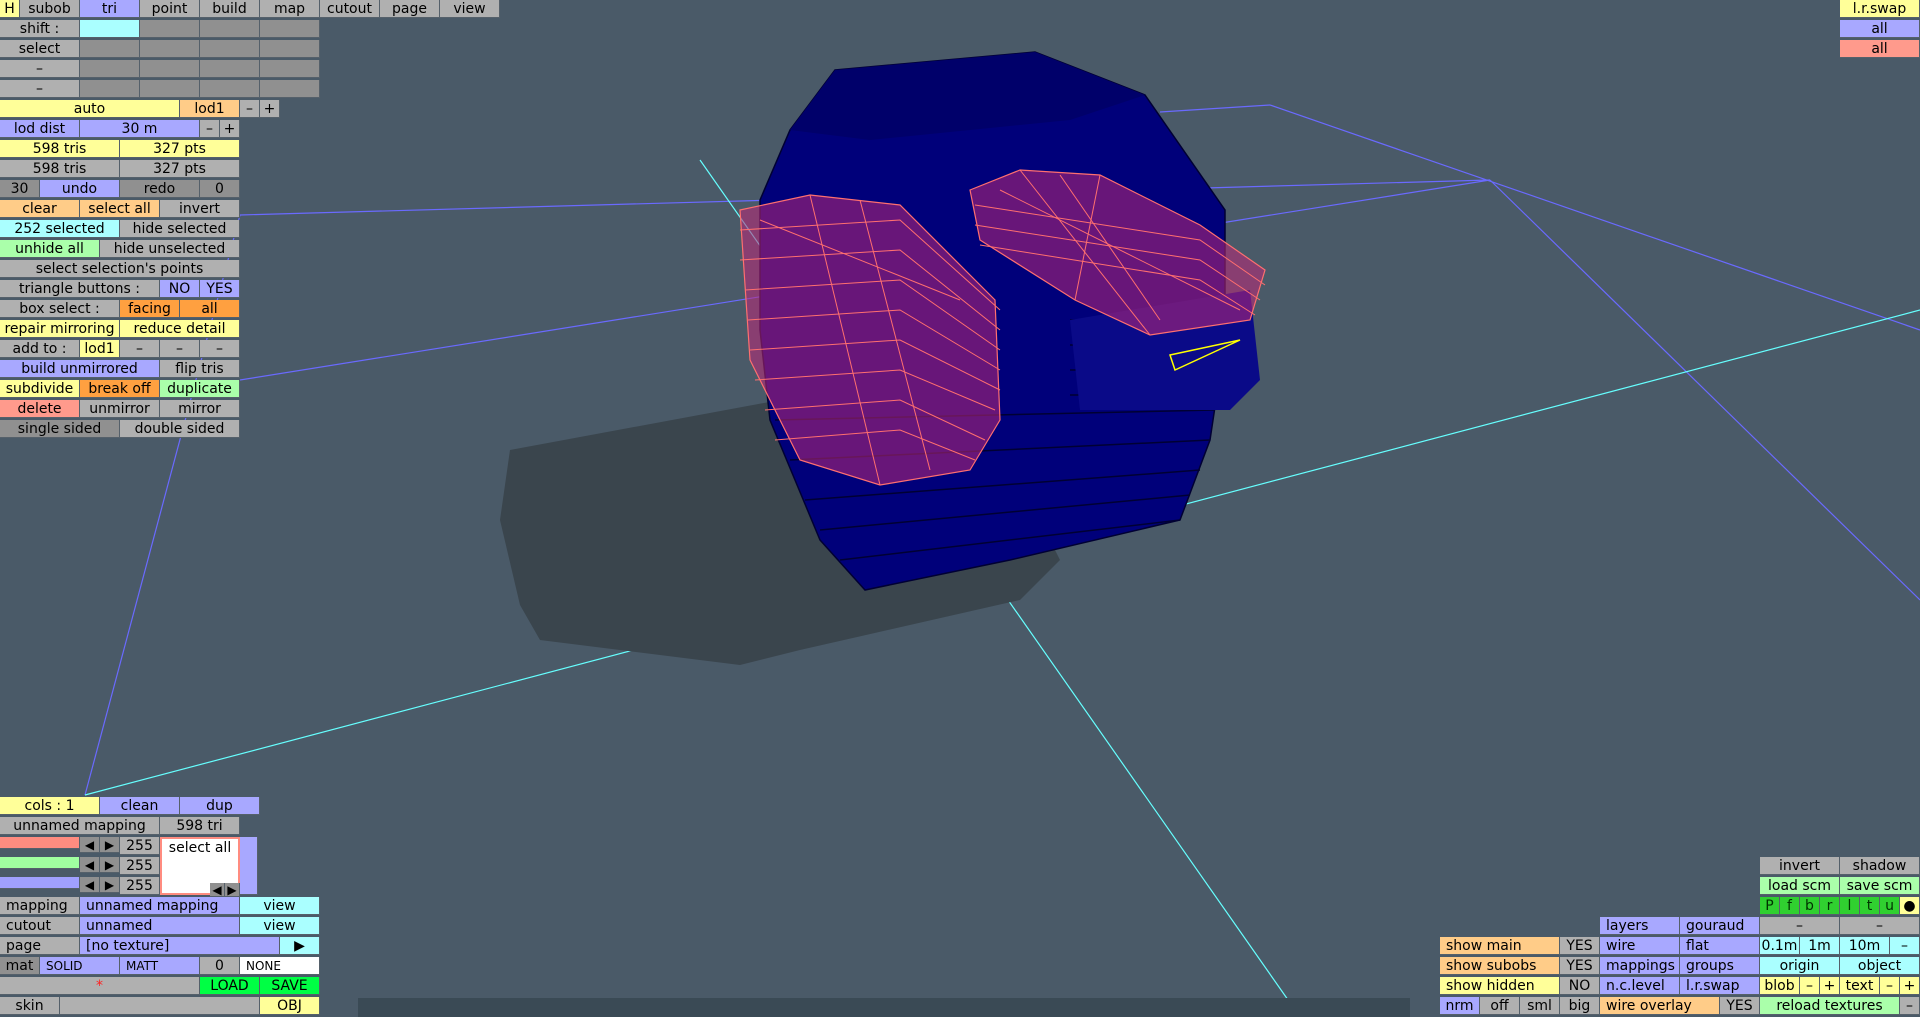  What do you see at coordinates (120, 409) in the screenshot?
I see `unmirror-button: unmirror` at bounding box center [120, 409].